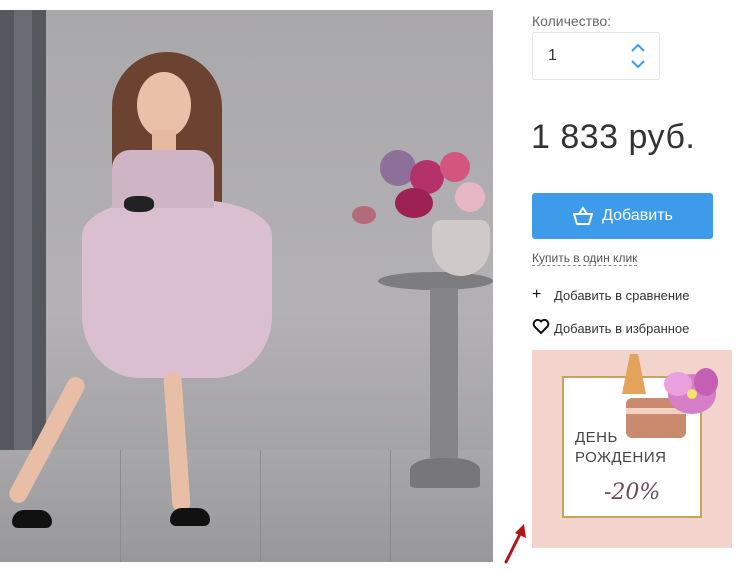 Image resolution: width=740 pixels, height=574 pixels. I want to click on add-to-favorites-link: Добавить в избранное, so click(610, 328).